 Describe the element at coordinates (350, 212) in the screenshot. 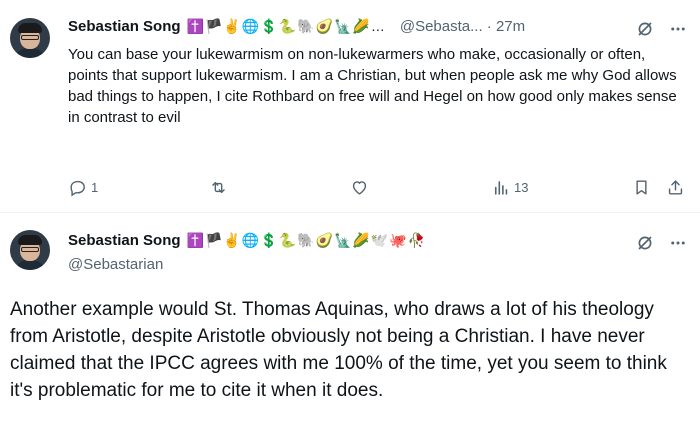

I see `tweet-divider` at that location.